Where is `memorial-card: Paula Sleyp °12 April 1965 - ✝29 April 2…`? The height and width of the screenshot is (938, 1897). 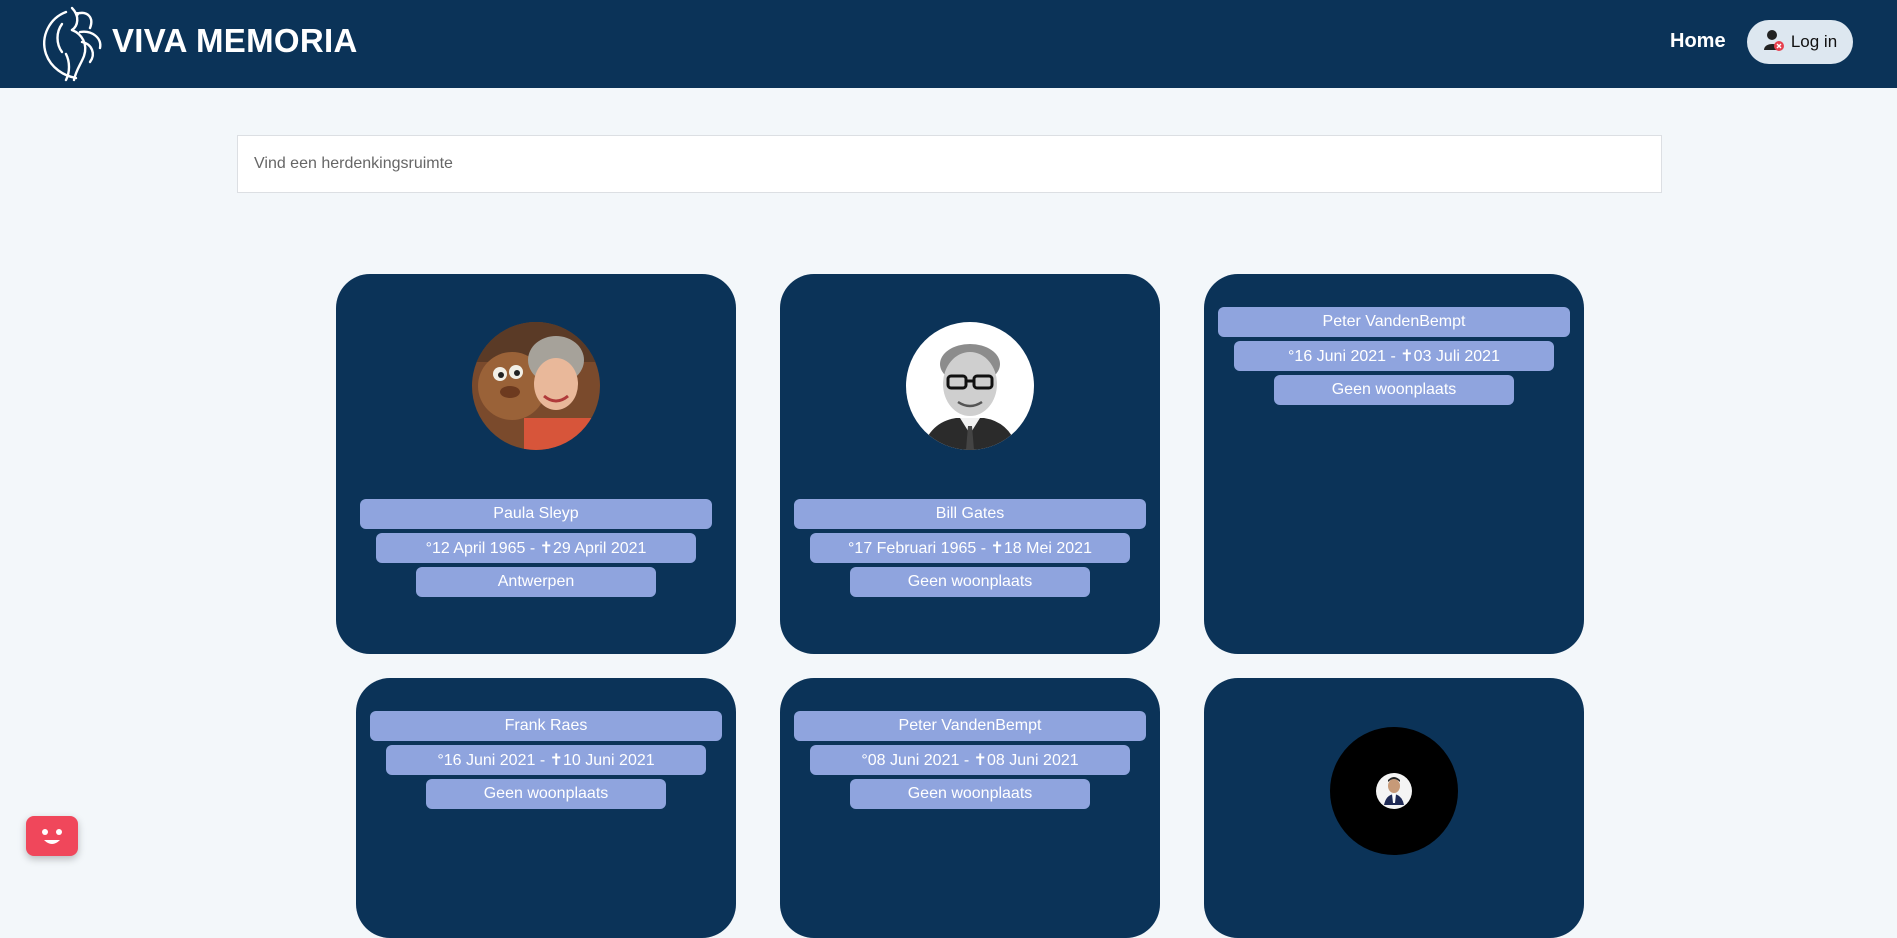 memorial-card: Paula Sleyp °12 April 1965 - ✝29 April 2… is located at coordinates (536, 464).